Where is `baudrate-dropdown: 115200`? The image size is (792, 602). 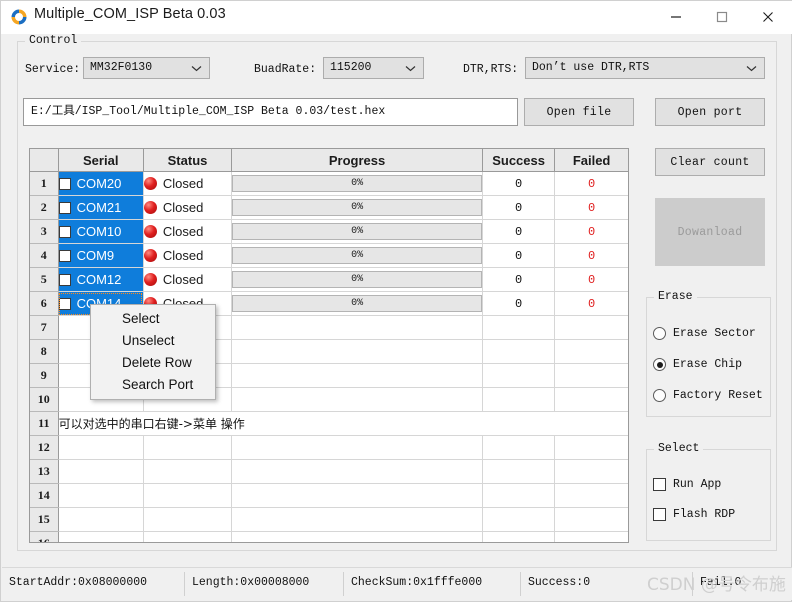
baudrate-dropdown: 115200 is located at coordinates (373, 68).